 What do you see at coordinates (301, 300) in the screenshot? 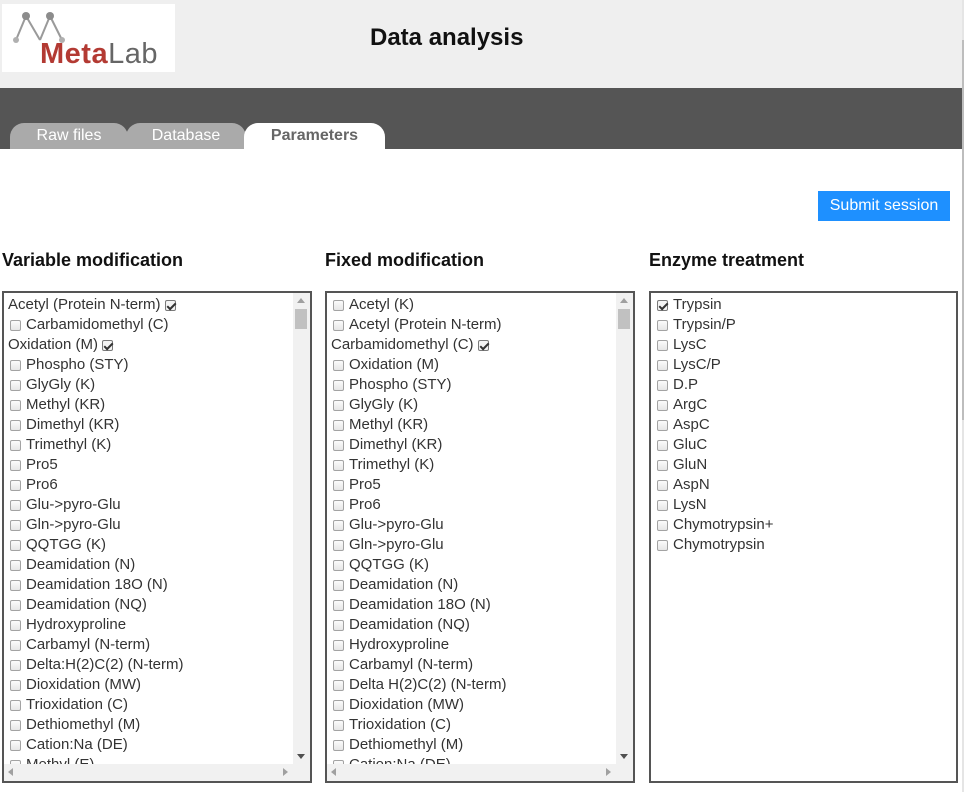
I see `scroll-up-icon` at bounding box center [301, 300].